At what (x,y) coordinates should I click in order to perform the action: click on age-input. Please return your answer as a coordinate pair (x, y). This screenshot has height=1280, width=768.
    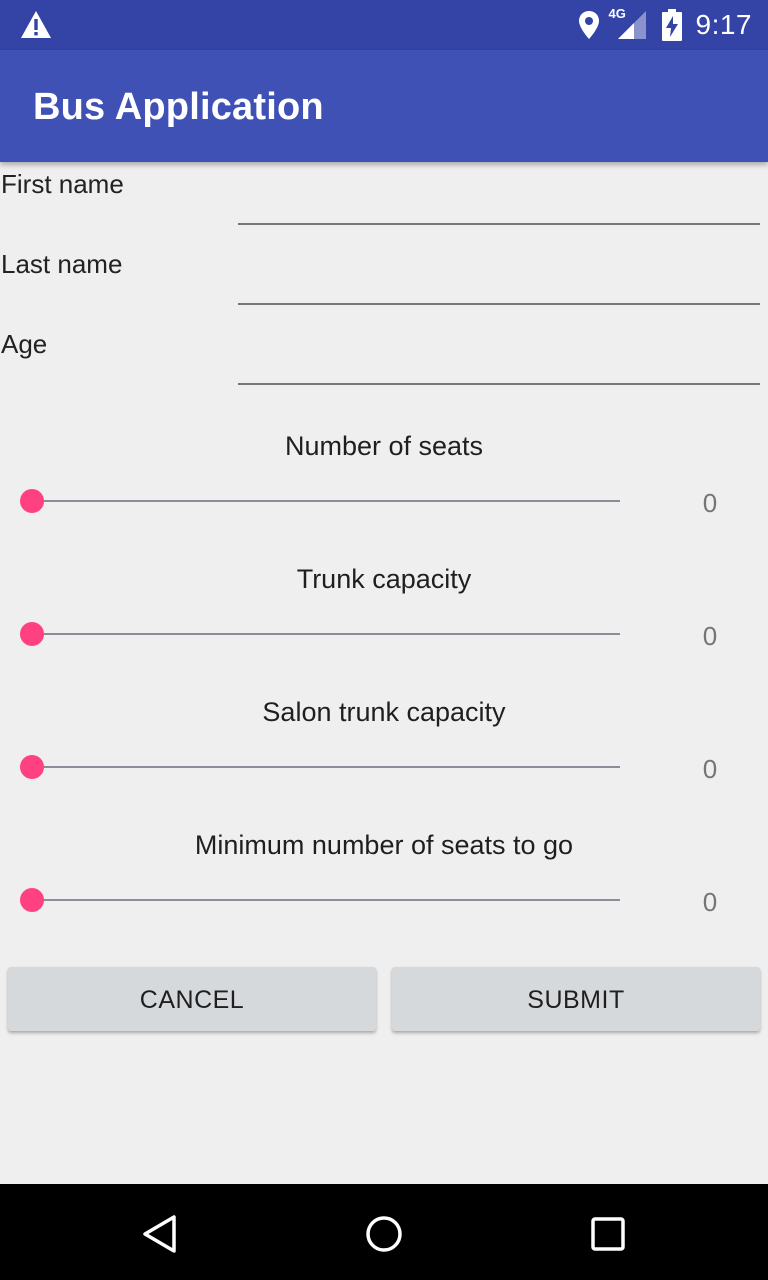
    Looking at the image, I should click on (499, 360).